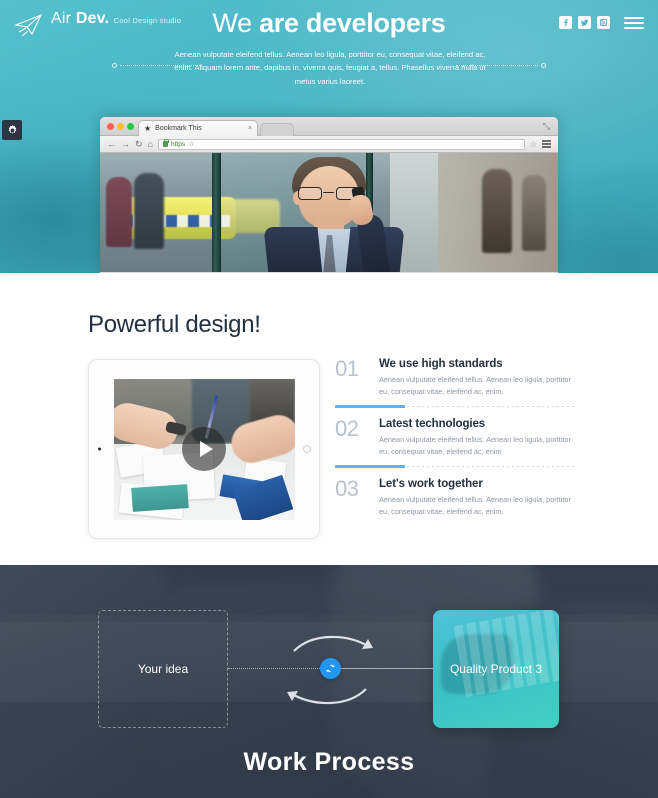 The height and width of the screenshot is (798, 658). I want to click on work-process-title: Work Process, so click(329, 762).